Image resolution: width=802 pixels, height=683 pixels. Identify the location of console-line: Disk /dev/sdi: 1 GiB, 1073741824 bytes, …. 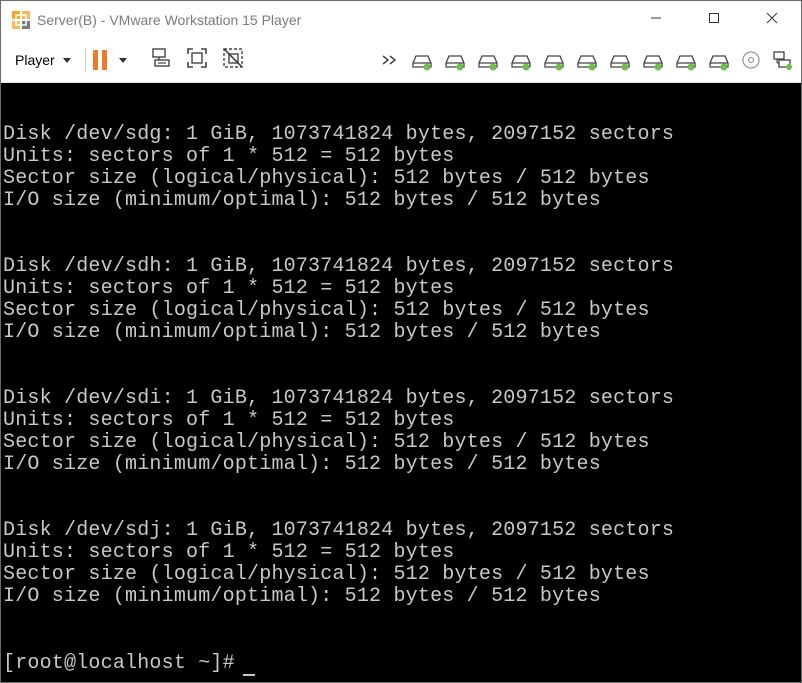
(339, 398).